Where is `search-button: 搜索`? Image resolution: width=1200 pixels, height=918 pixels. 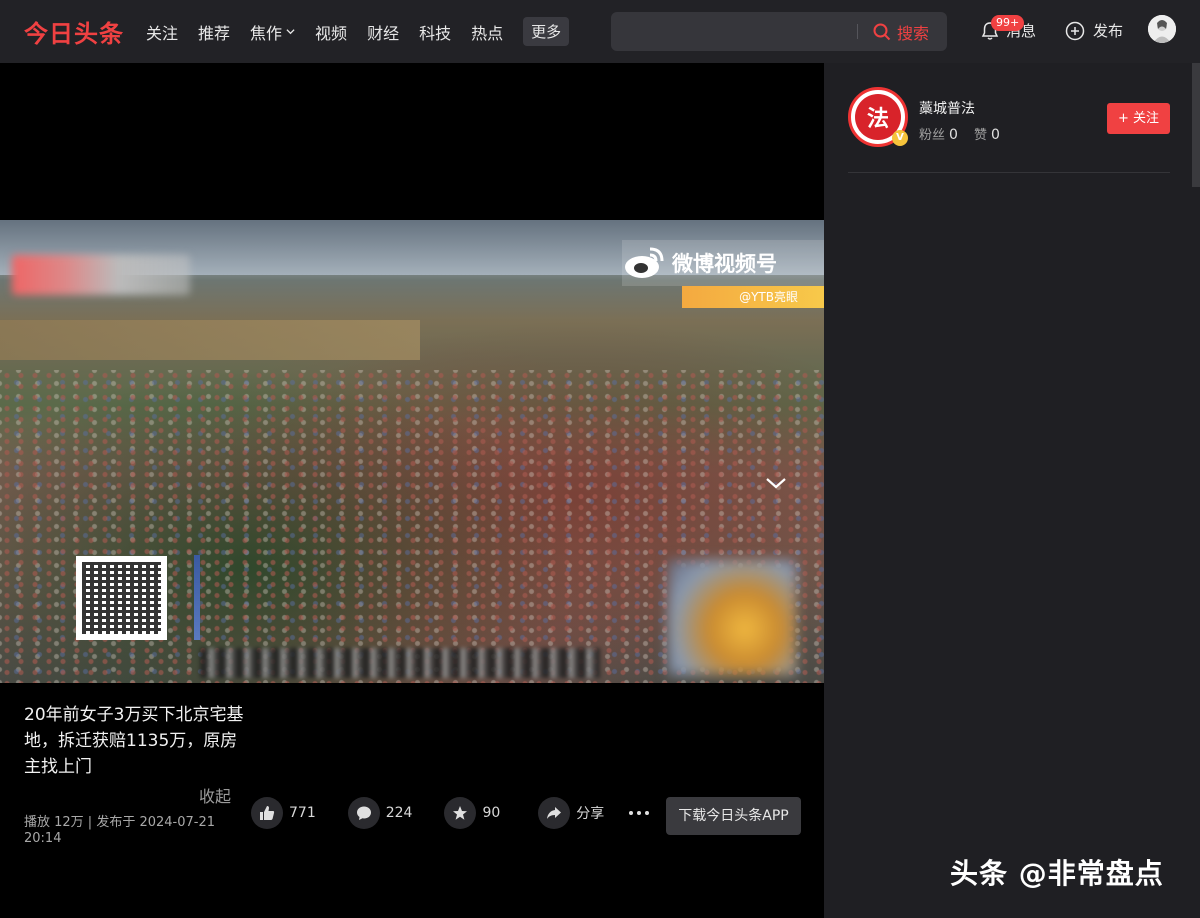
search-button: 搜索 is located at coordinates (901, 31).